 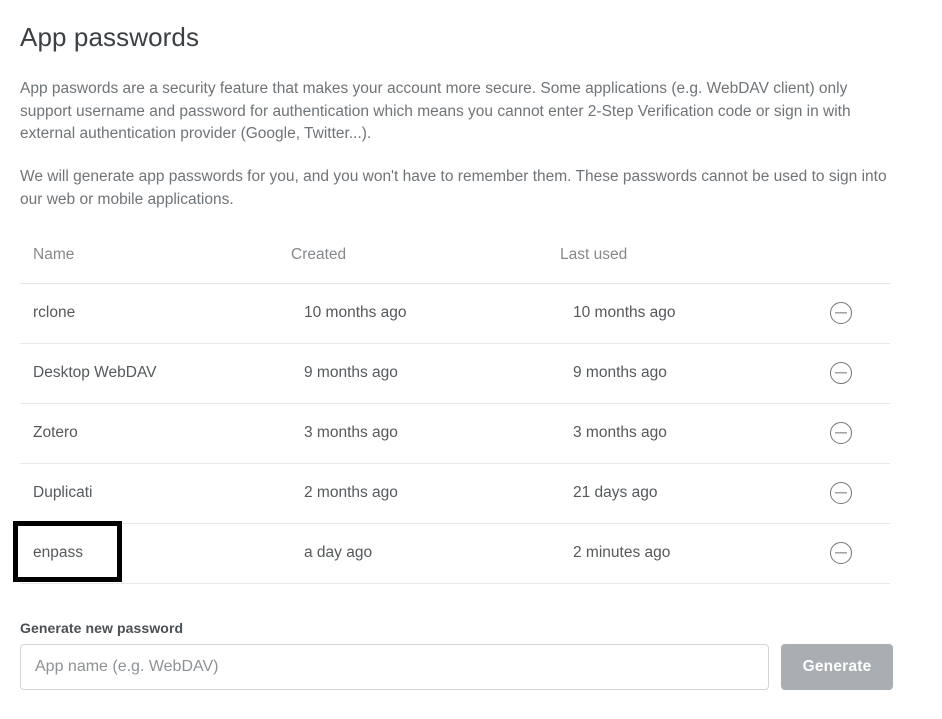 What do you see at coordinates (425, 313) in the screenshot?
I see `cell-created: 10 months ago` at bounding box center [425, 313].